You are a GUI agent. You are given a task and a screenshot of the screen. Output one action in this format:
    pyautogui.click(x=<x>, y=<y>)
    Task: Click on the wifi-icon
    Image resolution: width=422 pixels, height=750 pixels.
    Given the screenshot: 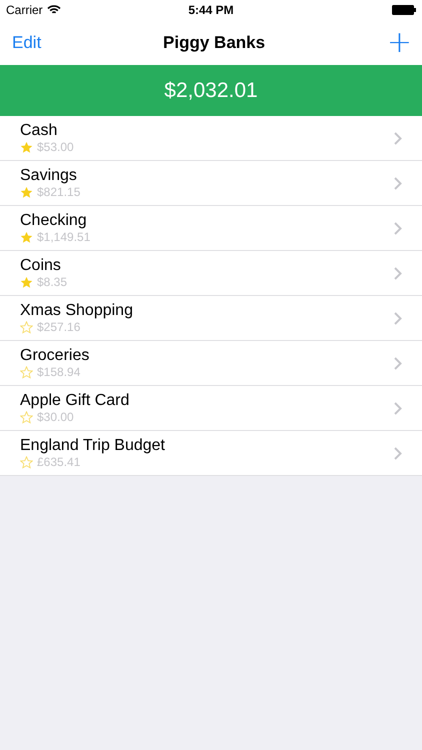 What is the action you would take?
    pyautogui.click(x=53, y=10)
    